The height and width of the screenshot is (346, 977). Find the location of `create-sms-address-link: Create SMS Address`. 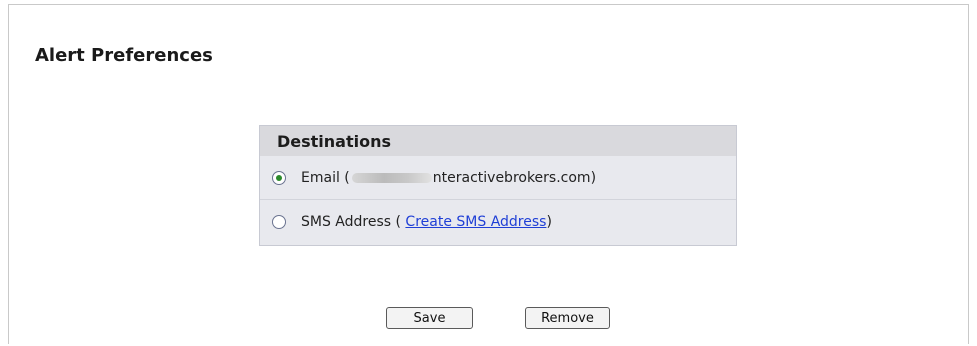

create-sms-address-link: Create SMS Address is located at coordinates (475, 222).